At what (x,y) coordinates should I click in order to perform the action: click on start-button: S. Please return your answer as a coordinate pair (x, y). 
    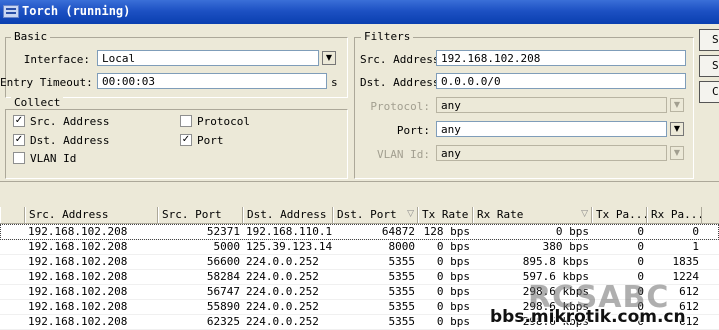
    Looking at the image, I should click on (709, 40).